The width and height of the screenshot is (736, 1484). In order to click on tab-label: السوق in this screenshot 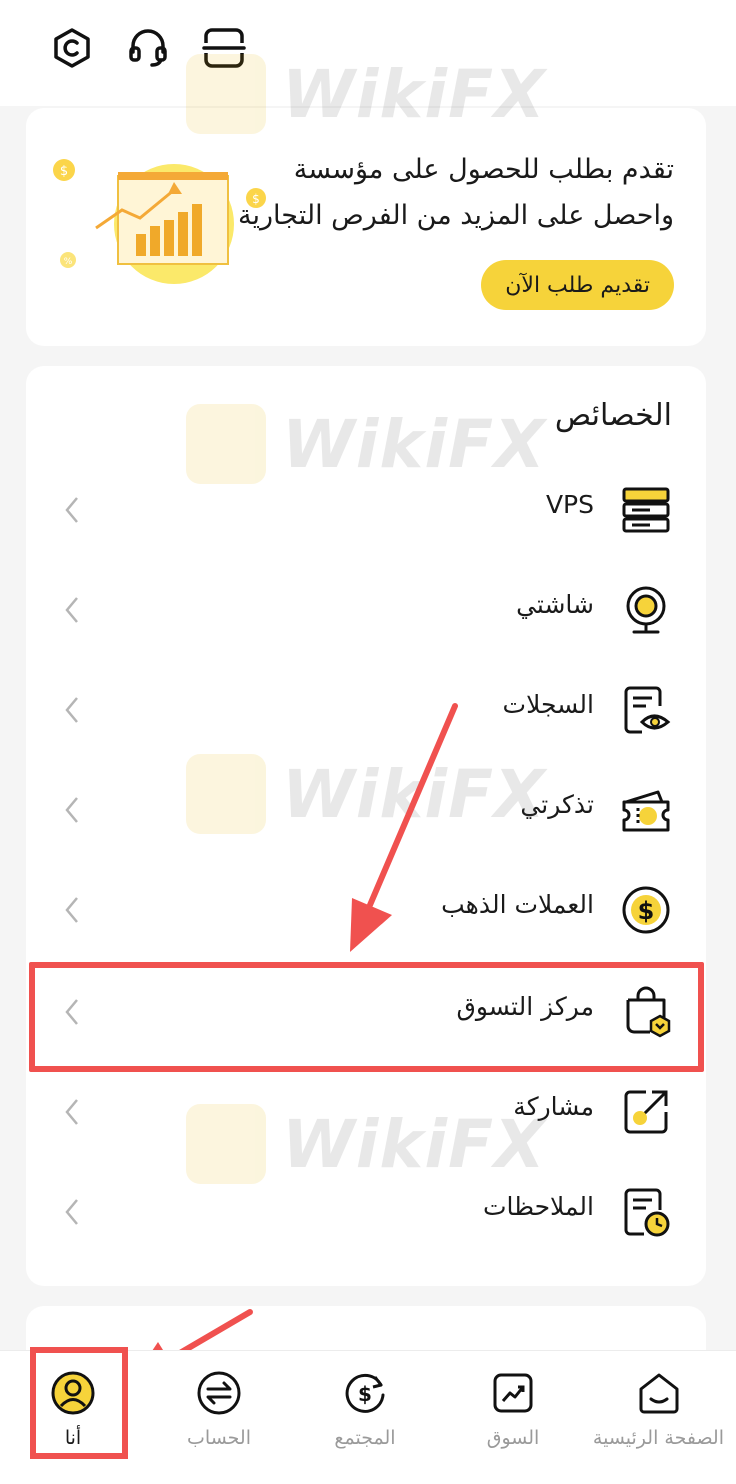, I will do `click(513, 1438)`.